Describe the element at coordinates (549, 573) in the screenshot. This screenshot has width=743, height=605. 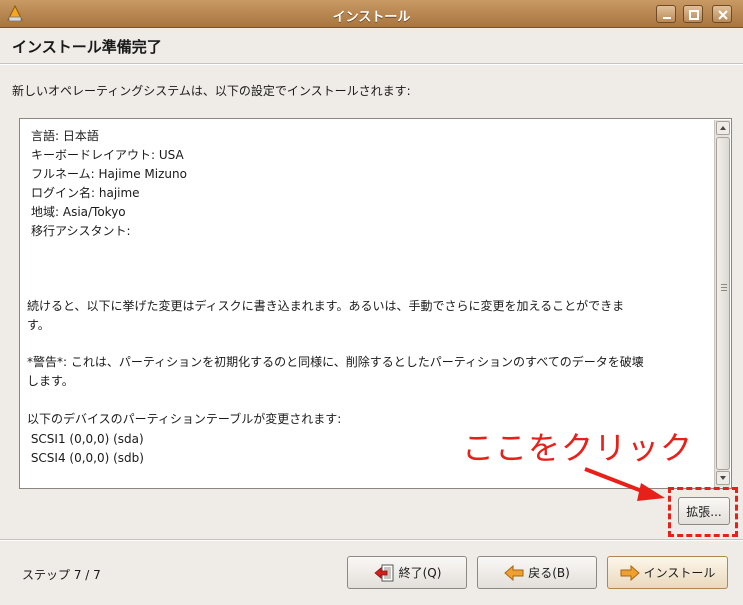
I see `back-button-label: 戻る(B)` at that location.